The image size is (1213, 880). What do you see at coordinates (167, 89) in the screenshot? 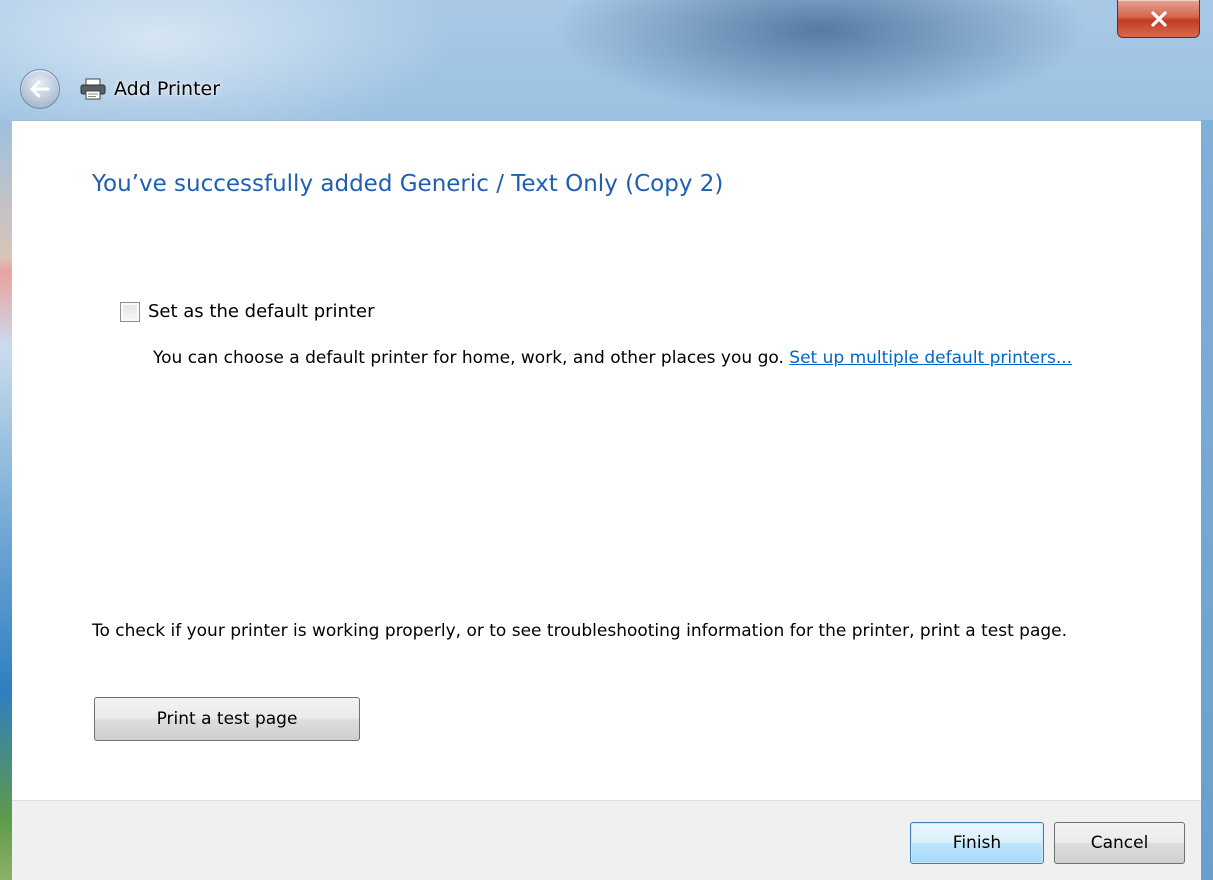
I see `window-title: Add Printer` at bounding box center [167, 89].